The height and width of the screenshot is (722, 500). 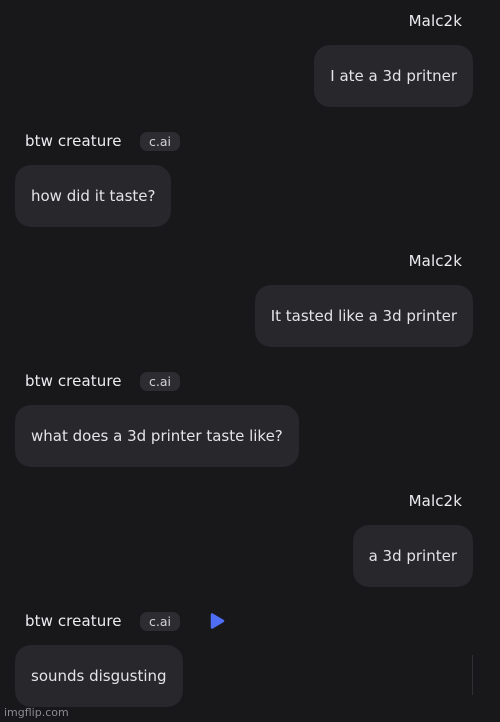 What do you see at coordinates (393, 76) in the screenshot?
I see `message-bubble-user: I ate a 3d pritner` at bounding box center [393, 76].